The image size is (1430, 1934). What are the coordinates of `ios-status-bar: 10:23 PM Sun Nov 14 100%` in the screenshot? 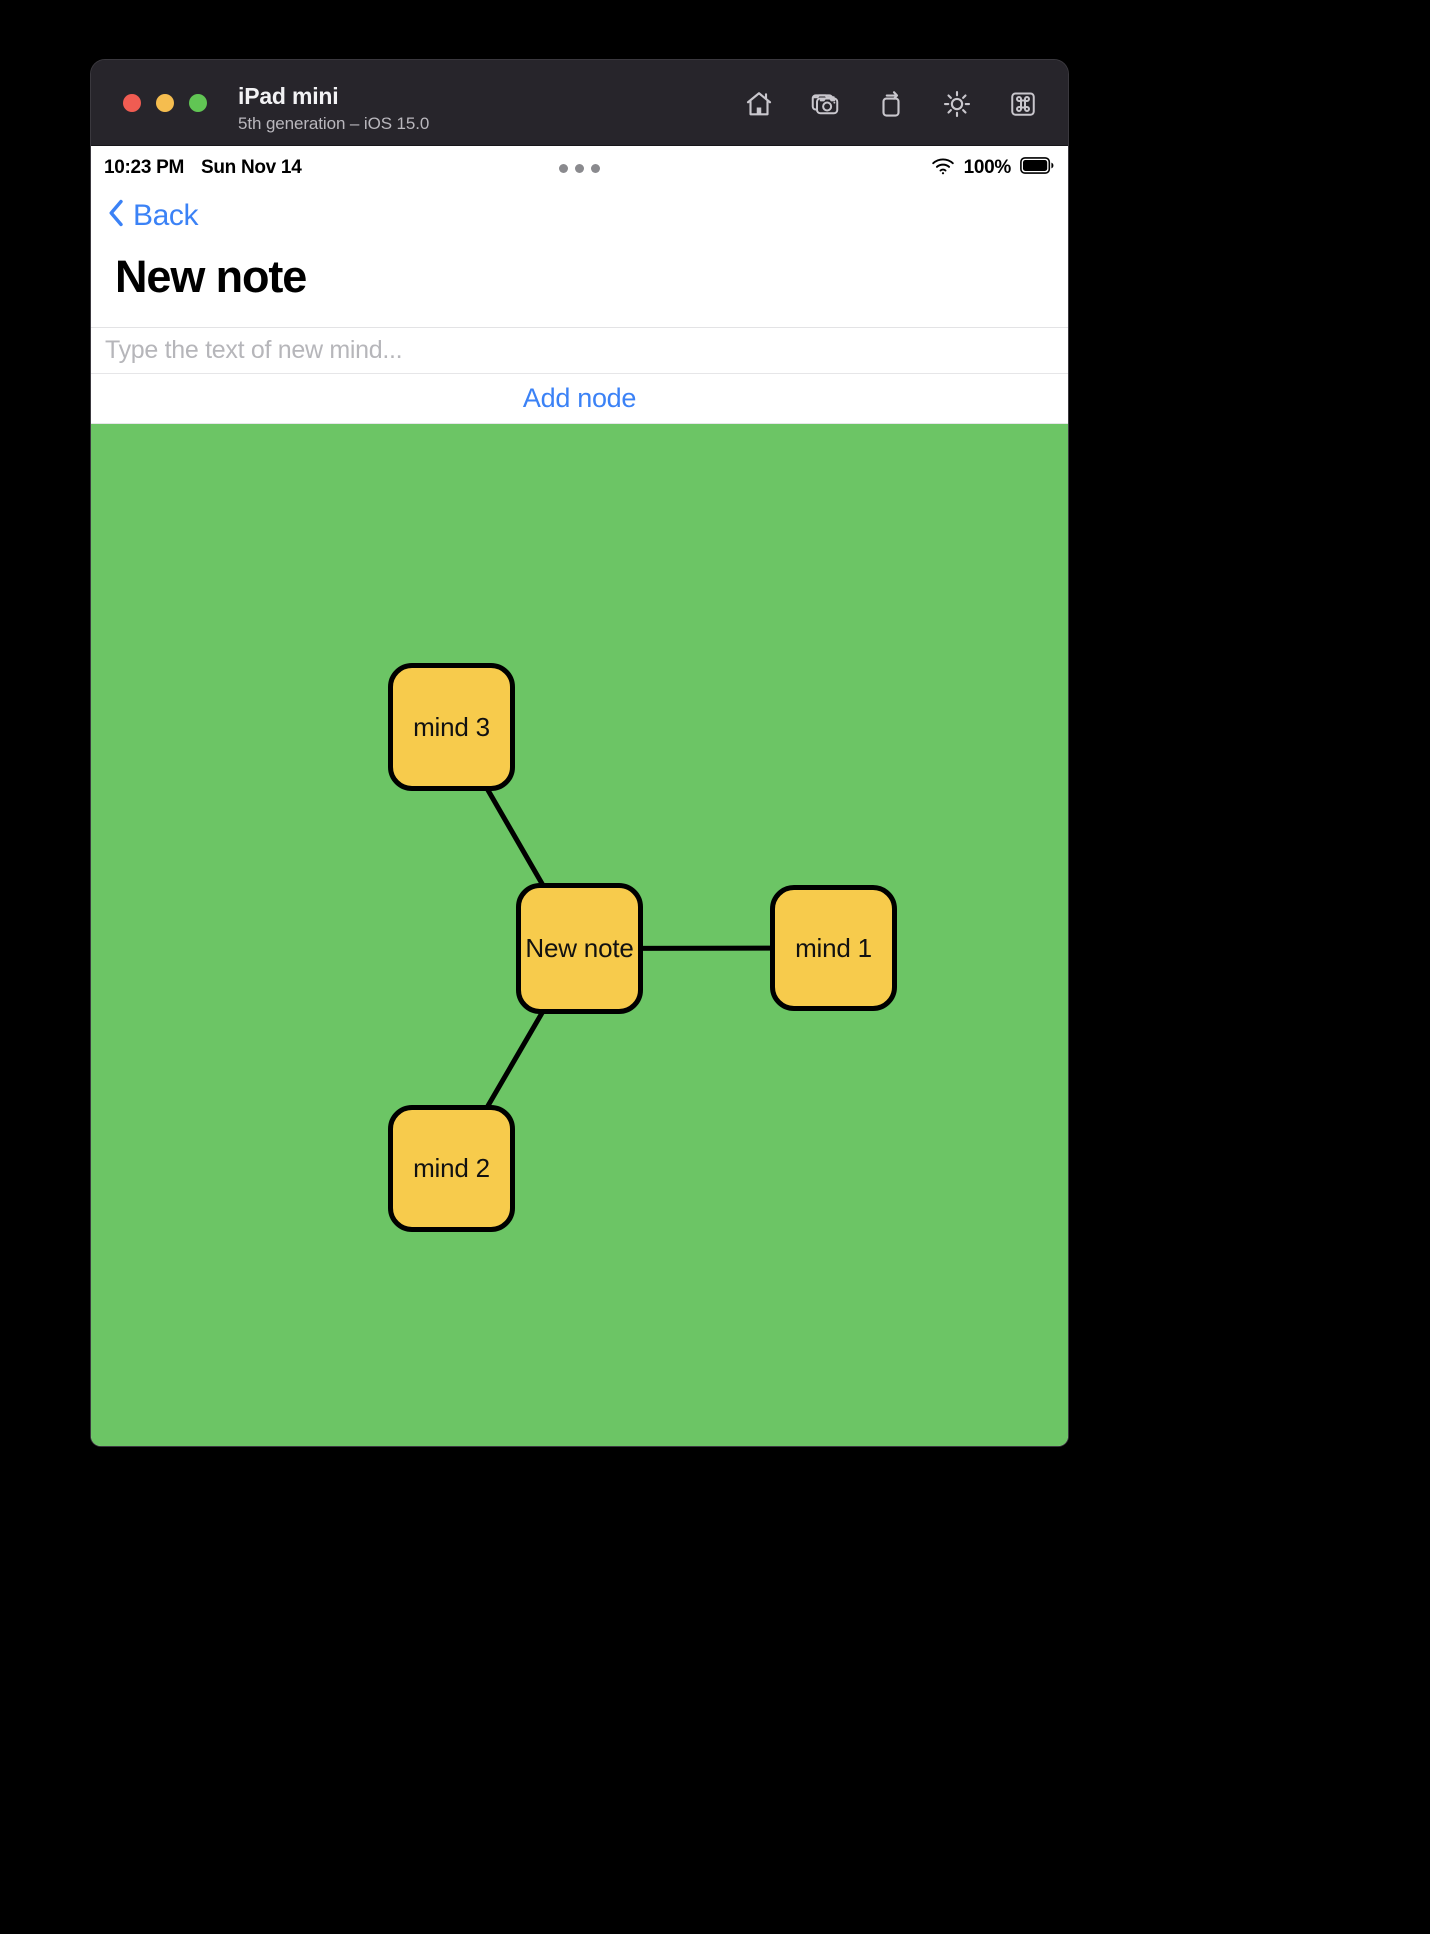 It's located at (579, 168).